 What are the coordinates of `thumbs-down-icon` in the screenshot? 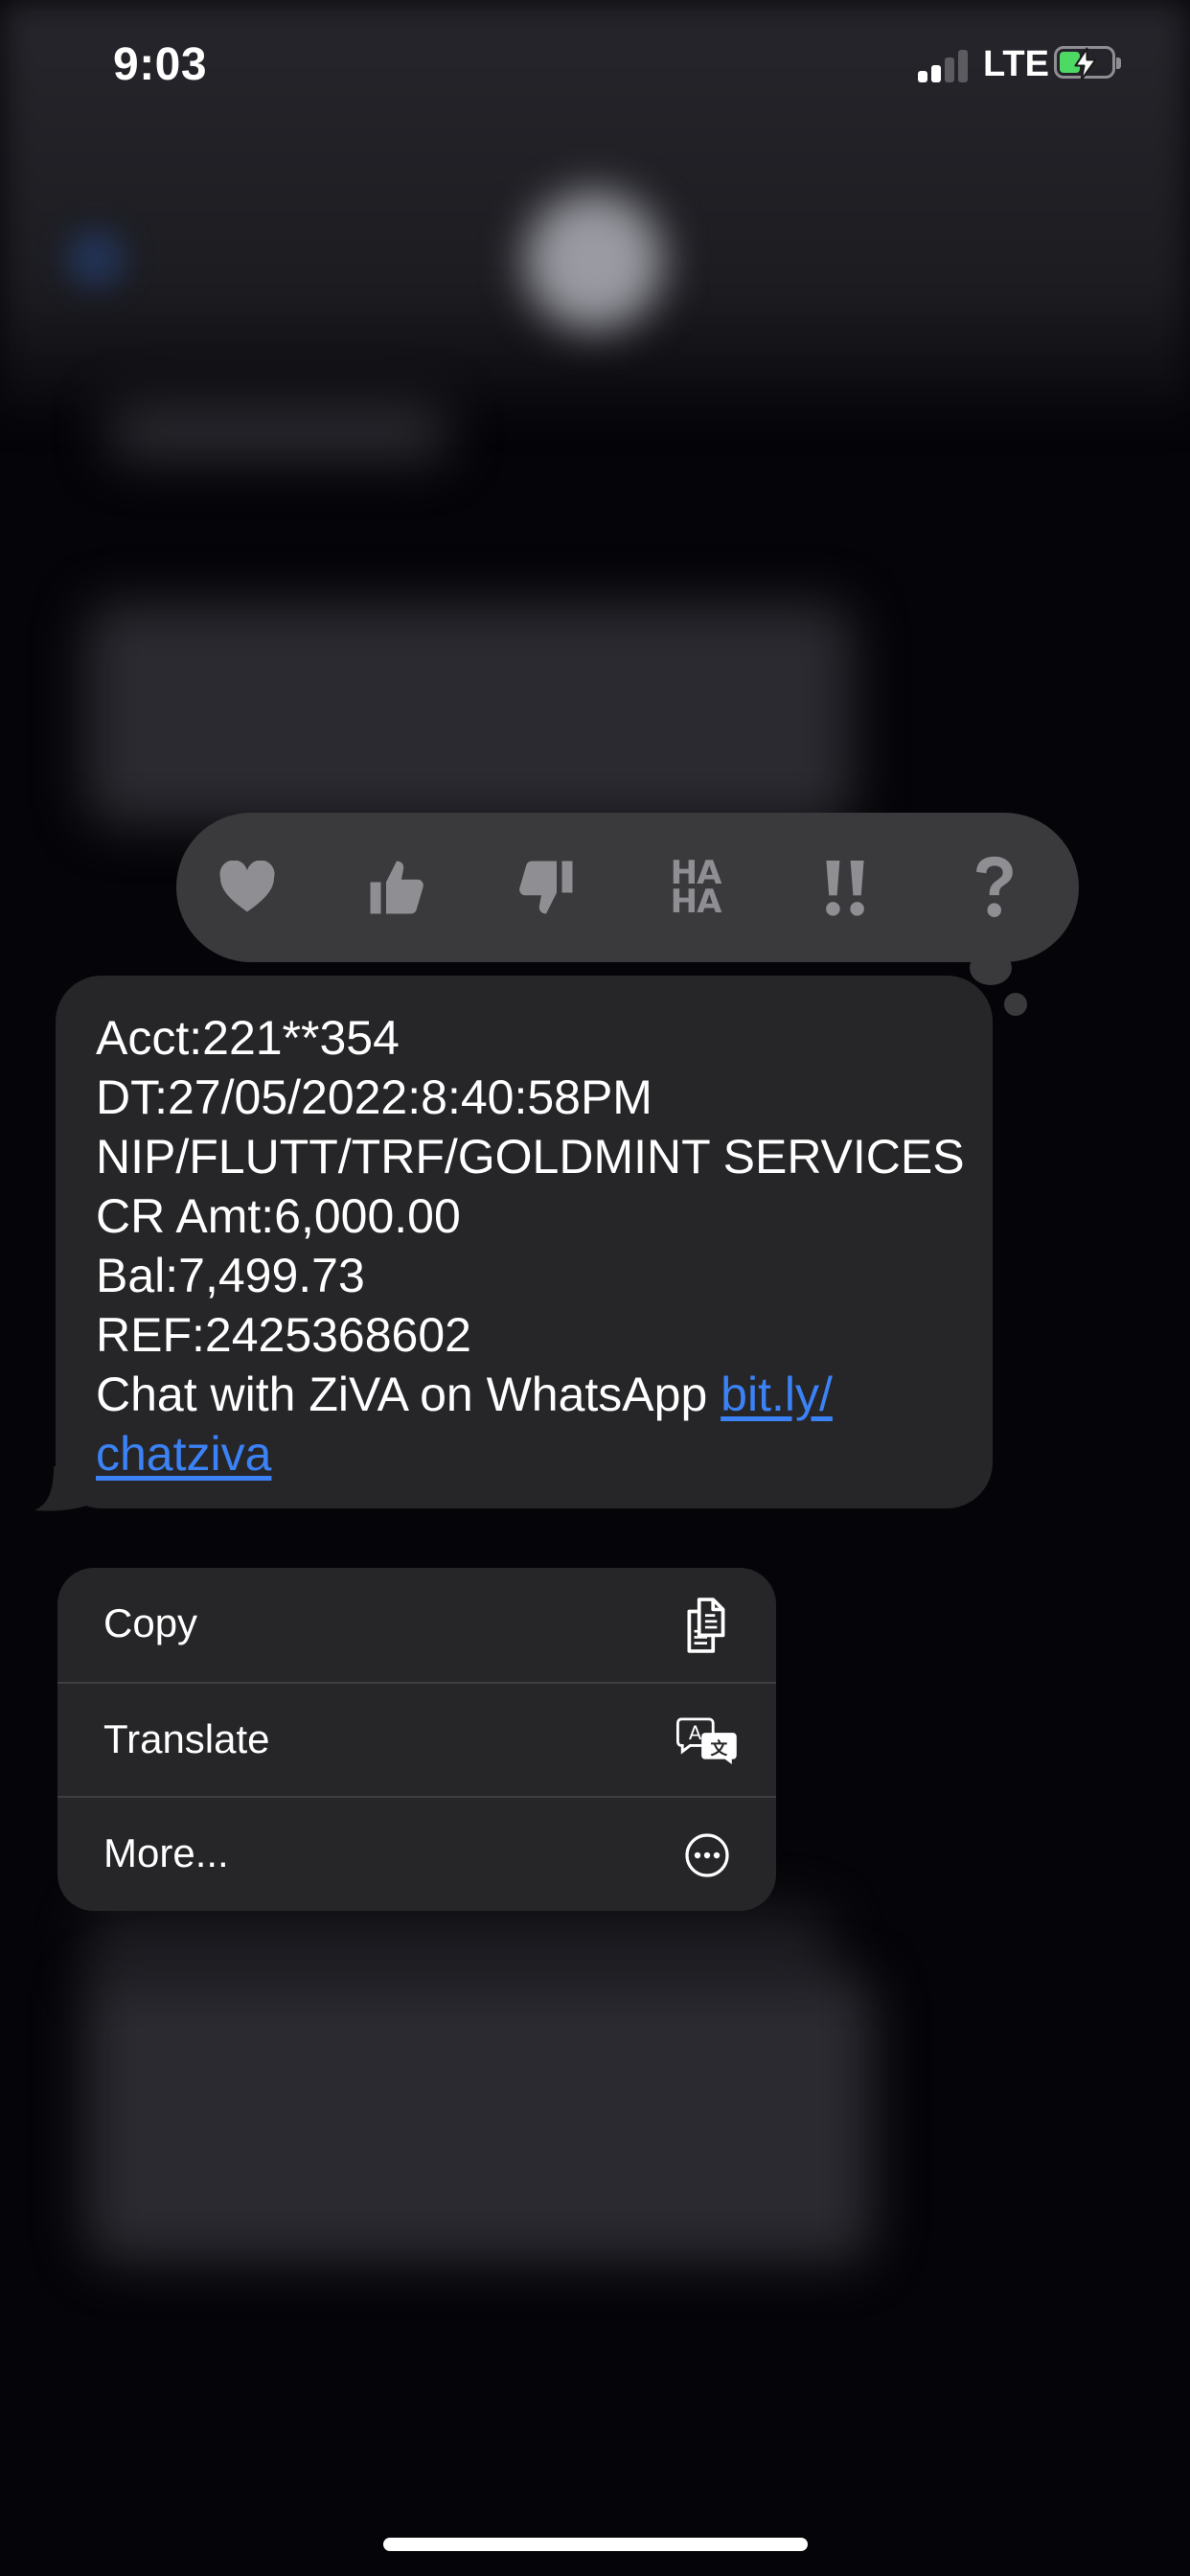 It's located at (546, 887).